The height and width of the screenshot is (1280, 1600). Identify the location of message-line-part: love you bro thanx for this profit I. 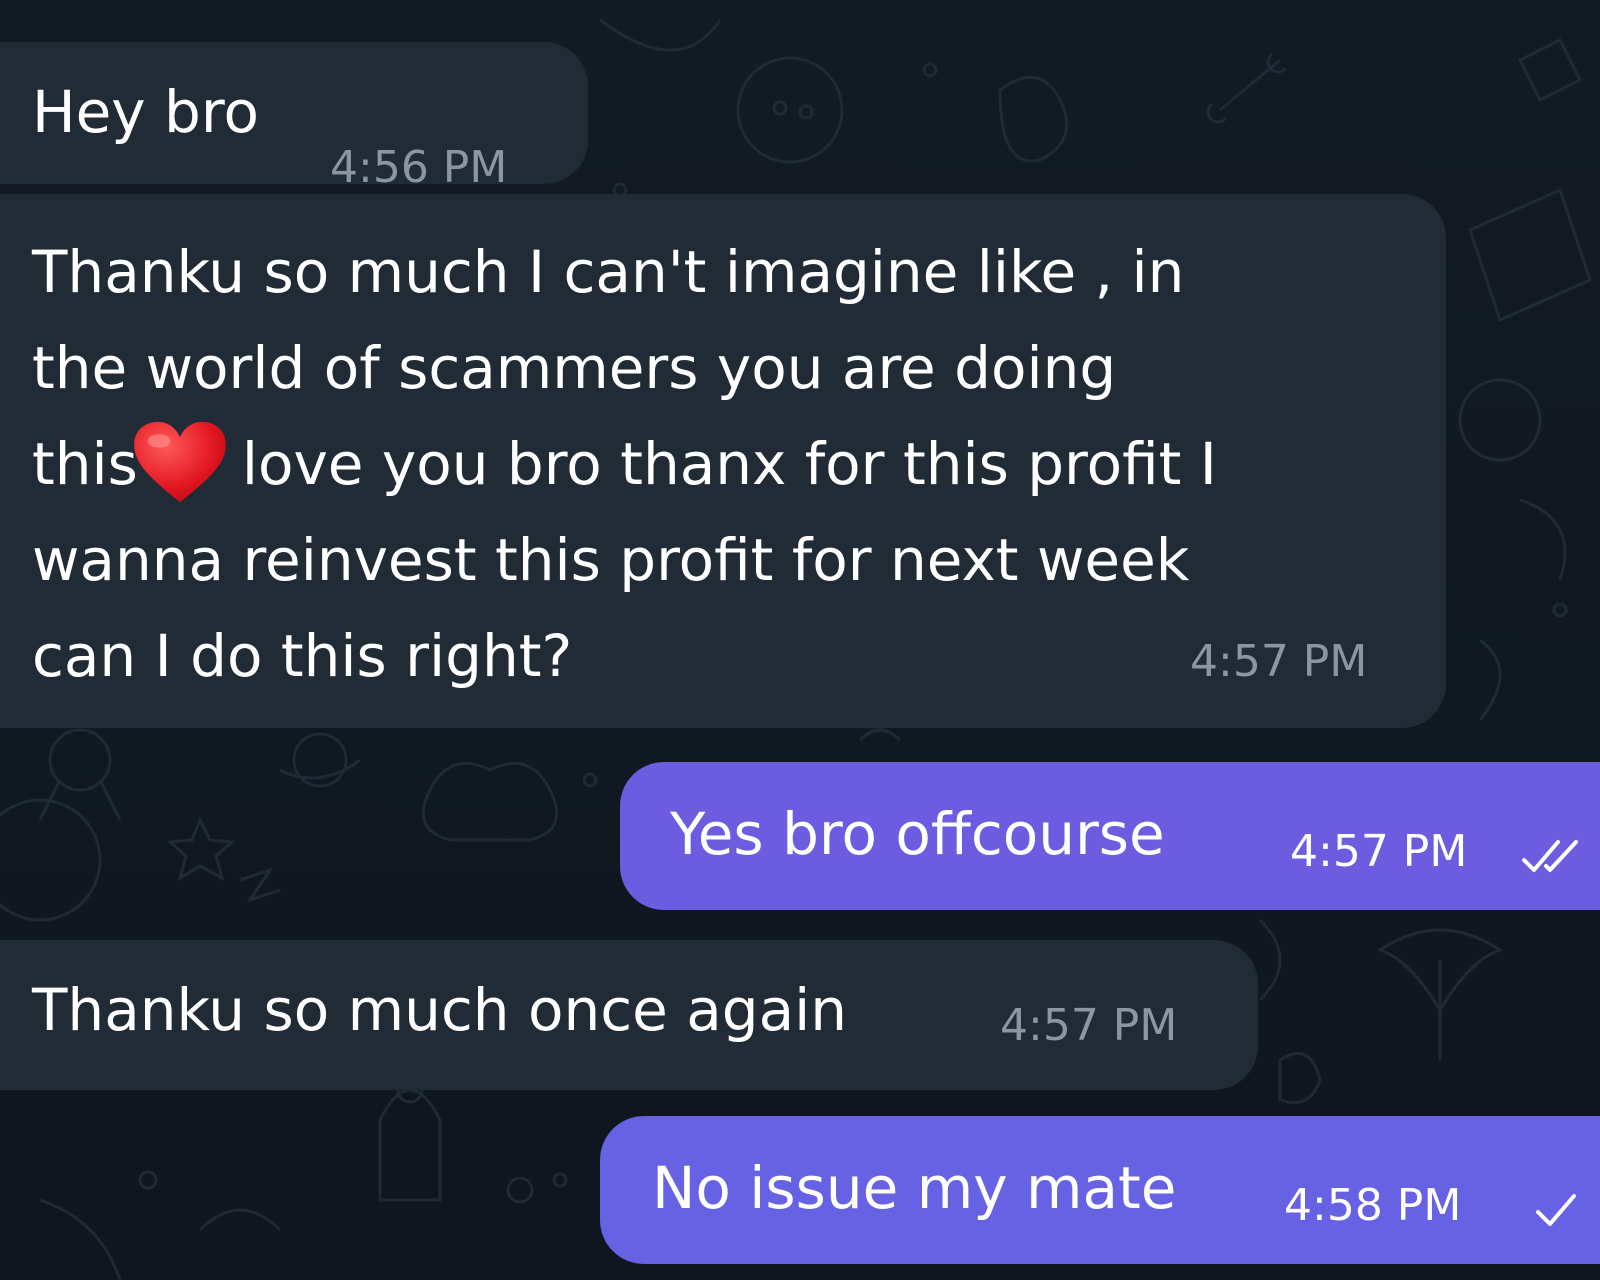
(729, 464).